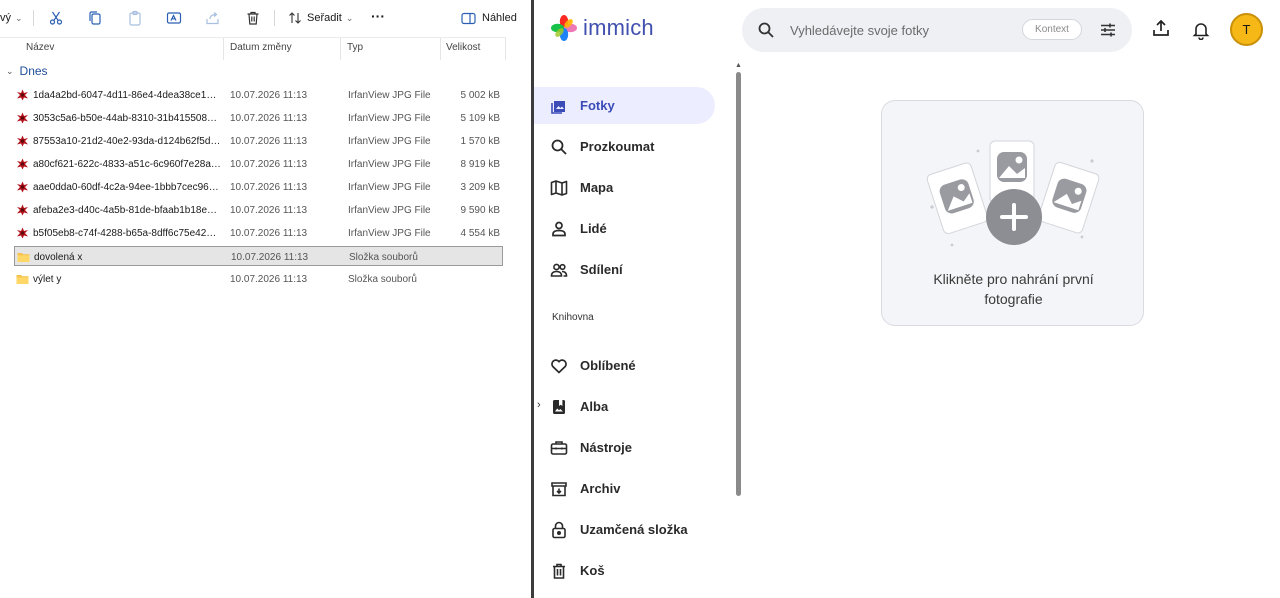 This screenshot has height=598, width=1280. I want to click on column-date: Datum změny, so click(261, 47).